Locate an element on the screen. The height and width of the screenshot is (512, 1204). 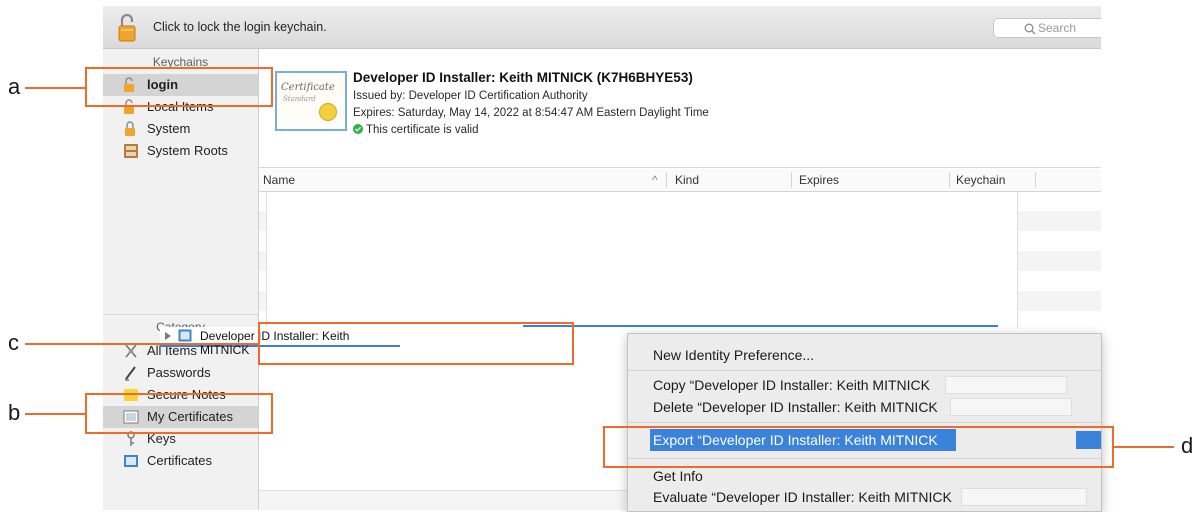
sidebar-item-label: System Roots is located at coordinates (187, 150).